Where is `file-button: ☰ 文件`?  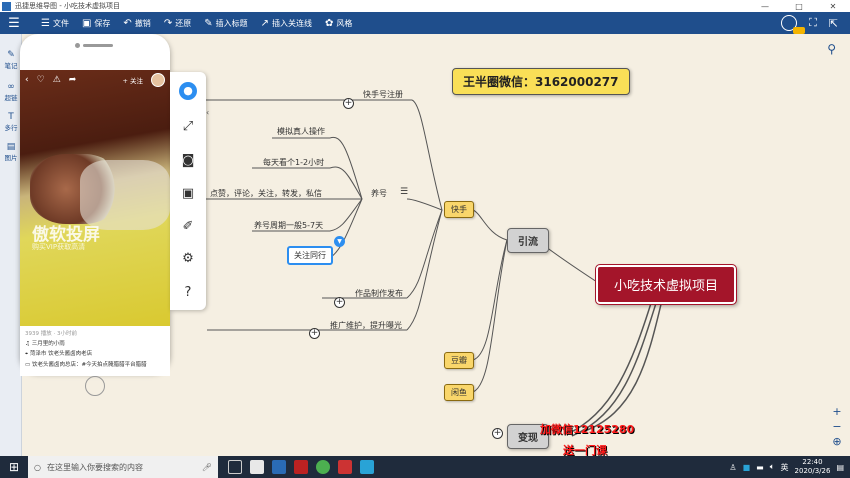
file-button: ☰ 文件 is located at coordinates (55, 23).